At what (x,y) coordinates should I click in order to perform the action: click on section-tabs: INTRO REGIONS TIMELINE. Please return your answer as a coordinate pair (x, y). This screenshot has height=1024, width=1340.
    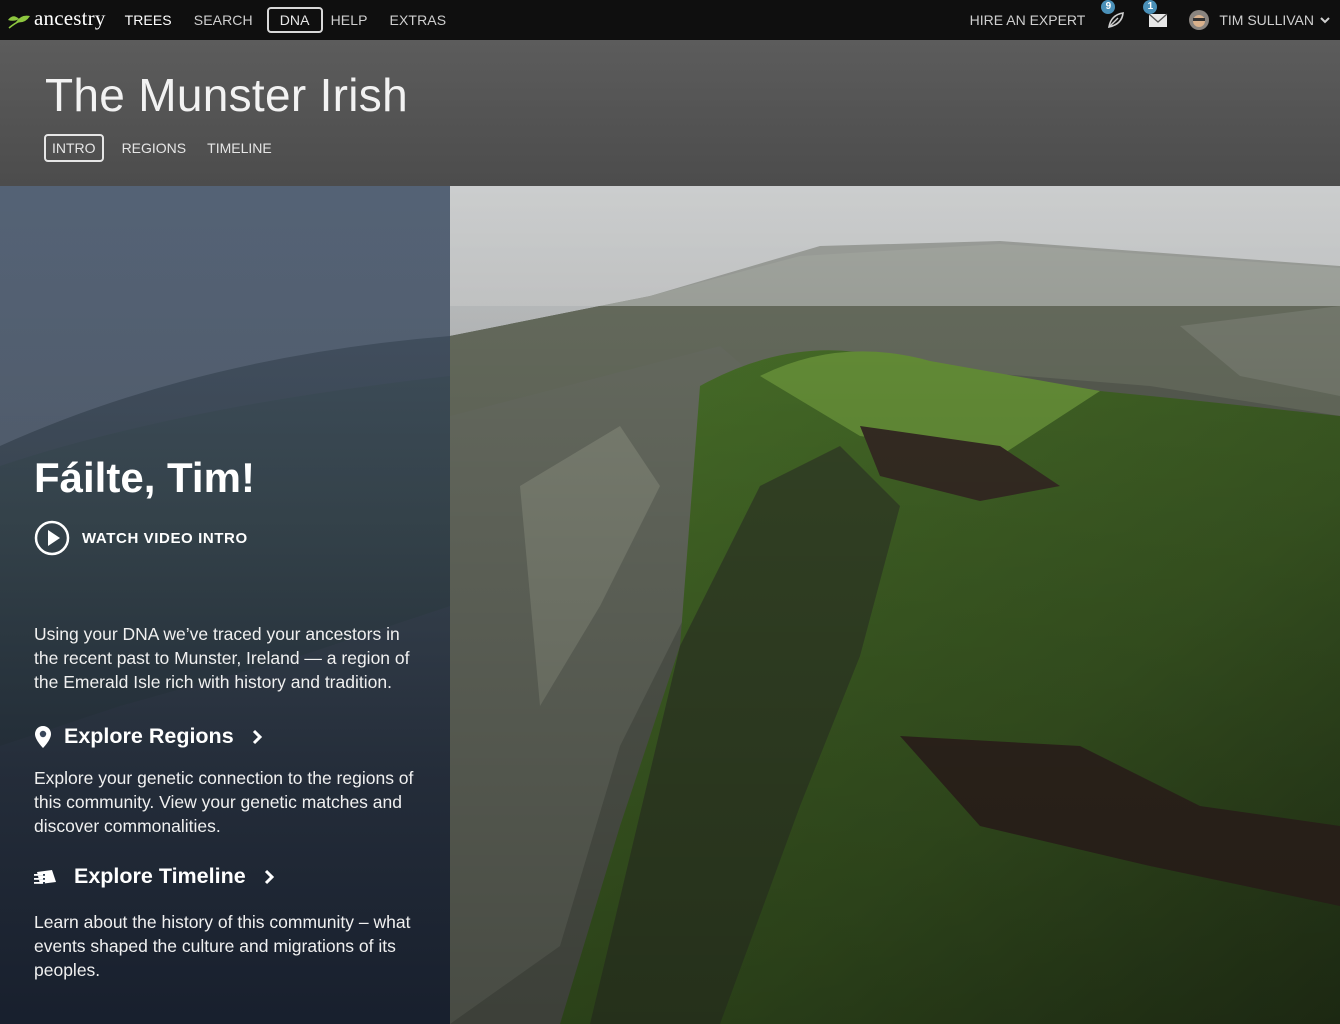
    Looking at the image, I should click on (168, 148).